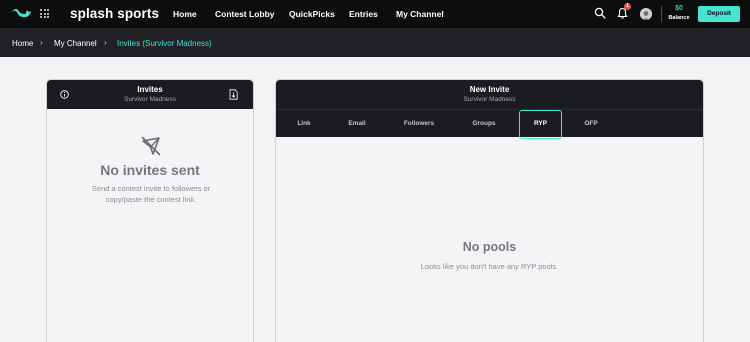 This screenshot has width=750, height=342. I want to click on tab-ofp: OFP, so click(591, 124).